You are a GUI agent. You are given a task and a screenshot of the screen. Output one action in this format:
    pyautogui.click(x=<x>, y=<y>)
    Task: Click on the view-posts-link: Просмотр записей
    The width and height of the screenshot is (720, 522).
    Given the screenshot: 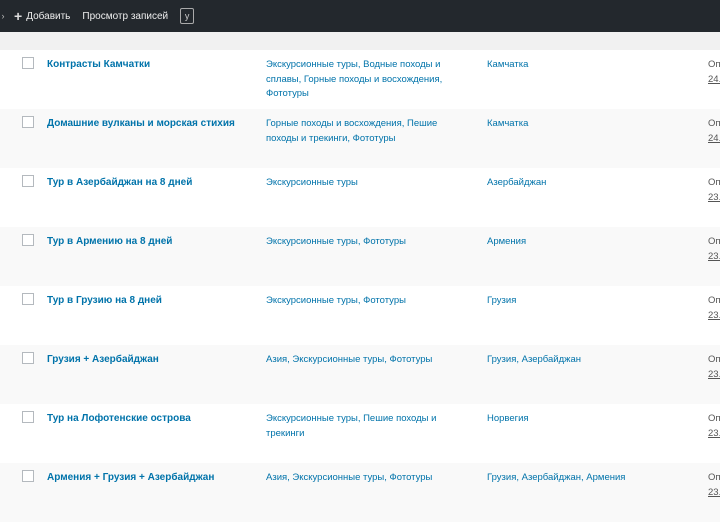 What is the action you would take?
    pyautogui.click(x=125, y=16)
    